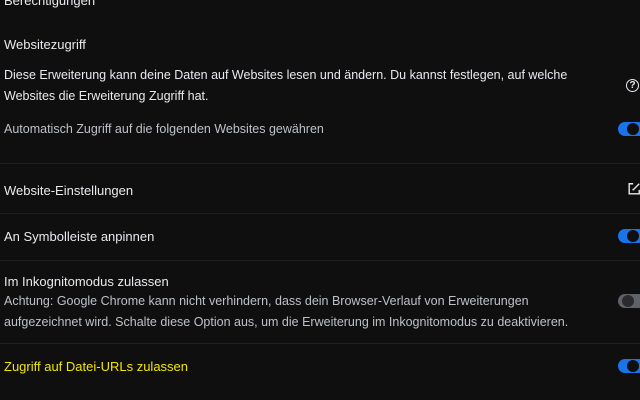  Describe the element at coordinates (106, 96) in the screenshot. I see `site-access-description-line2: Websites die Erweiterung Zugriff hat.` at that location.